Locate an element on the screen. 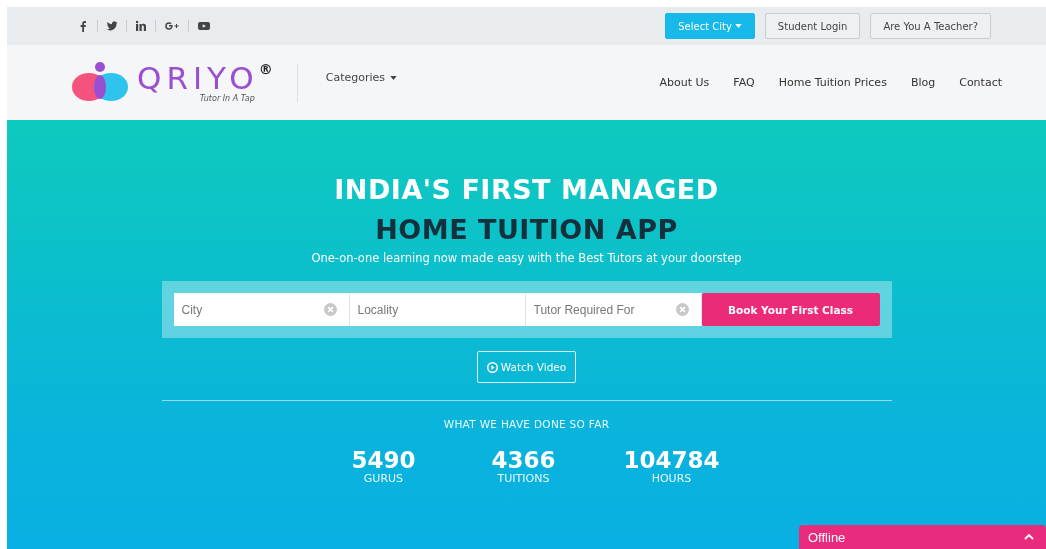  stats-heading: WHAT WE HAVE DONE SO FAR is located at coordinates (526, 424).